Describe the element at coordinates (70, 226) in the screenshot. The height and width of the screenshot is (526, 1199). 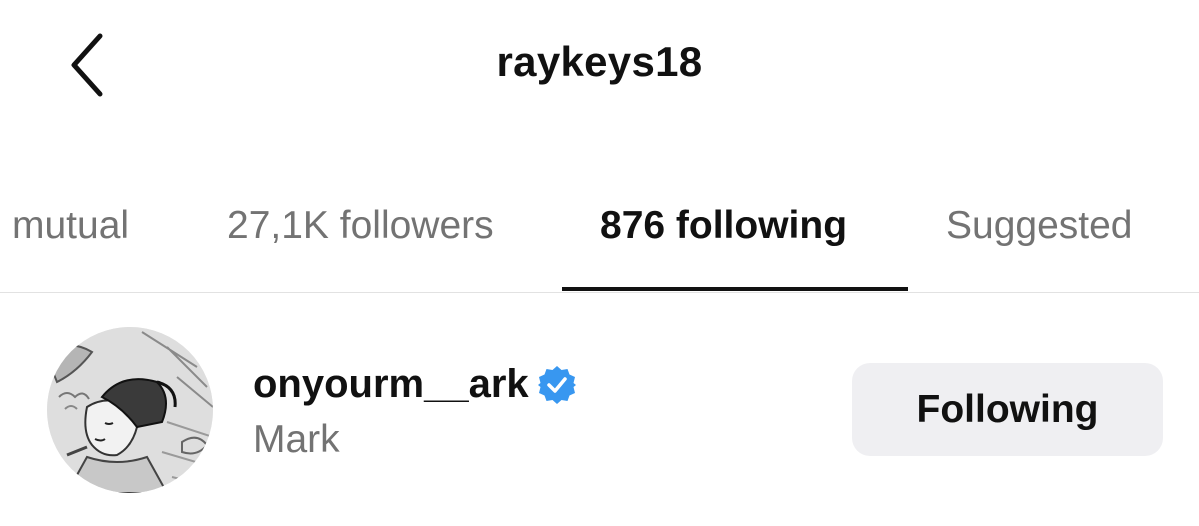
I see `tab-mutual: mutual` at that location.